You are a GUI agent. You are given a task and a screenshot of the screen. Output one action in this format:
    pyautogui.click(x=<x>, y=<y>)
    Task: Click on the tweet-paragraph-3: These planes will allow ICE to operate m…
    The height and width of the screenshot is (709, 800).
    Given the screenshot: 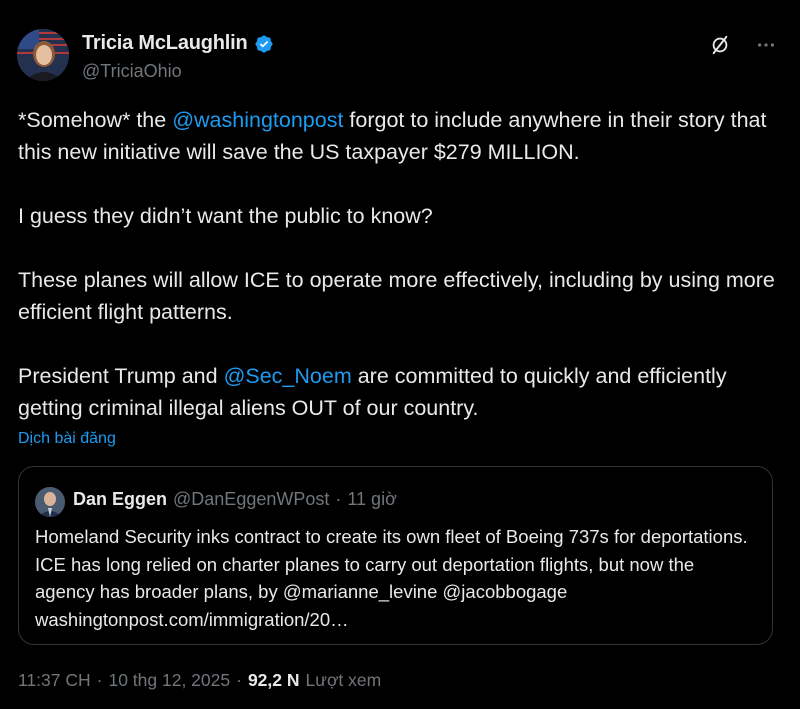 What is the action you would take?
    pyautogui.click(x=396, y=296)
    